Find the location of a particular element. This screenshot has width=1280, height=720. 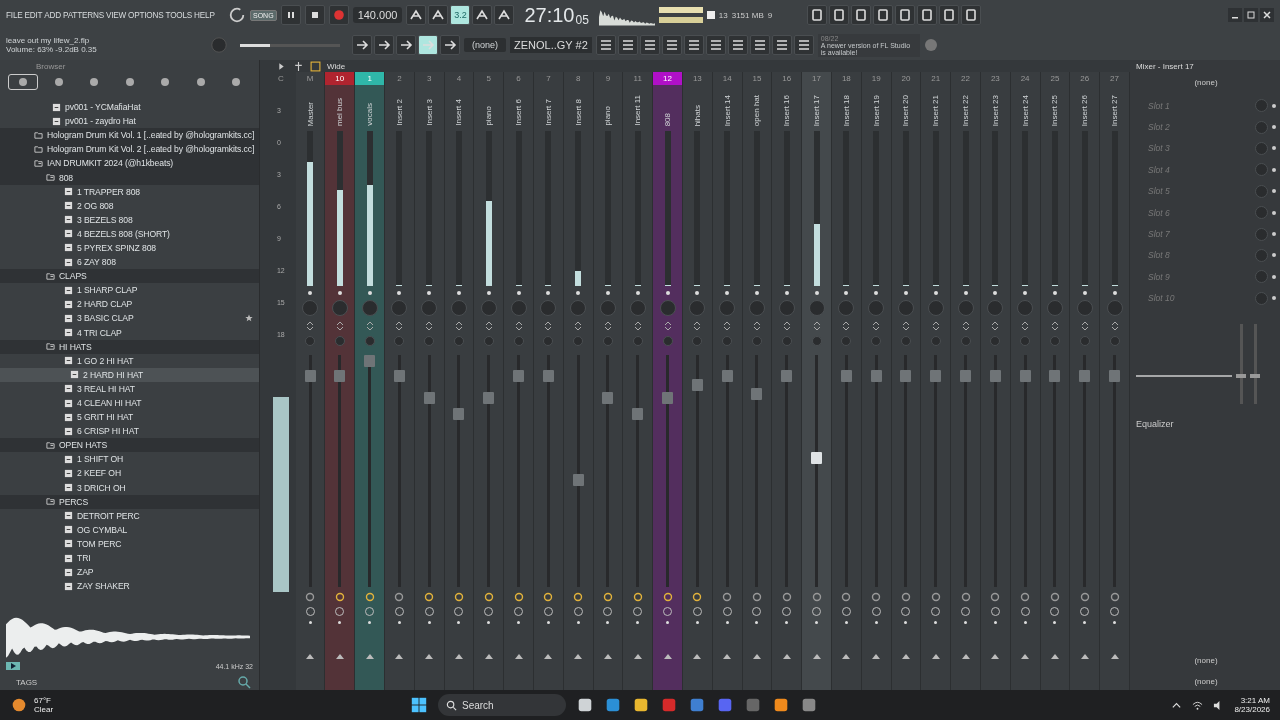

insert-name: Insert 23 is located at coordinates (995, 110).